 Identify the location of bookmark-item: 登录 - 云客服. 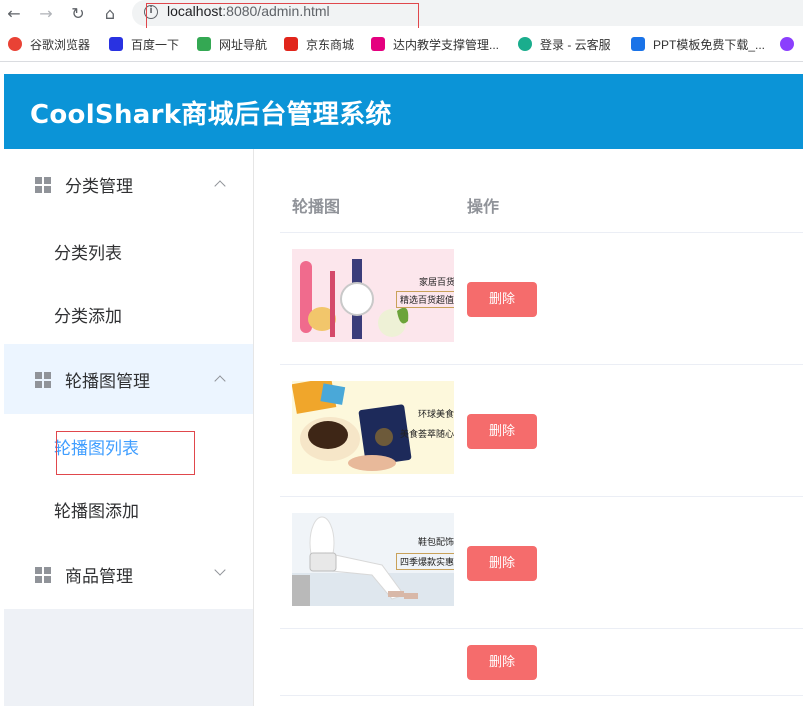
(564, 45).